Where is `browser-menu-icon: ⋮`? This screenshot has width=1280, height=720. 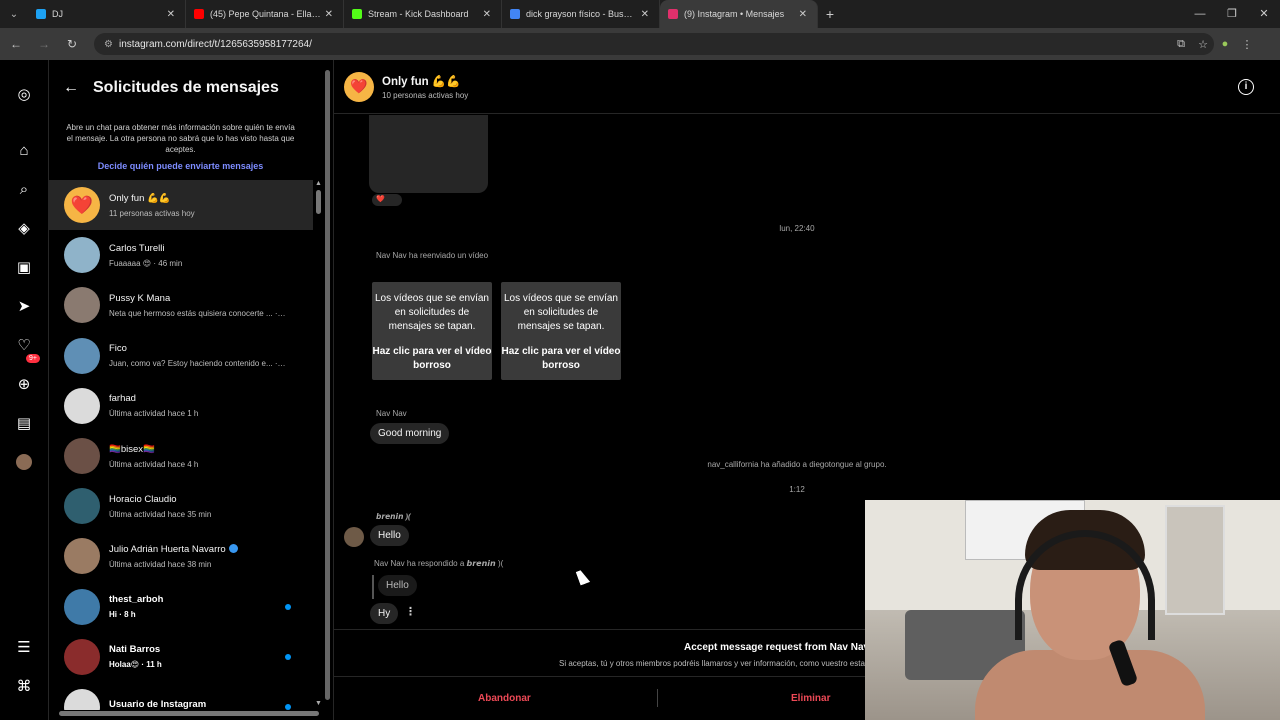 browser-menu-icon: ⋮ is located at coordinates (1247, 44).